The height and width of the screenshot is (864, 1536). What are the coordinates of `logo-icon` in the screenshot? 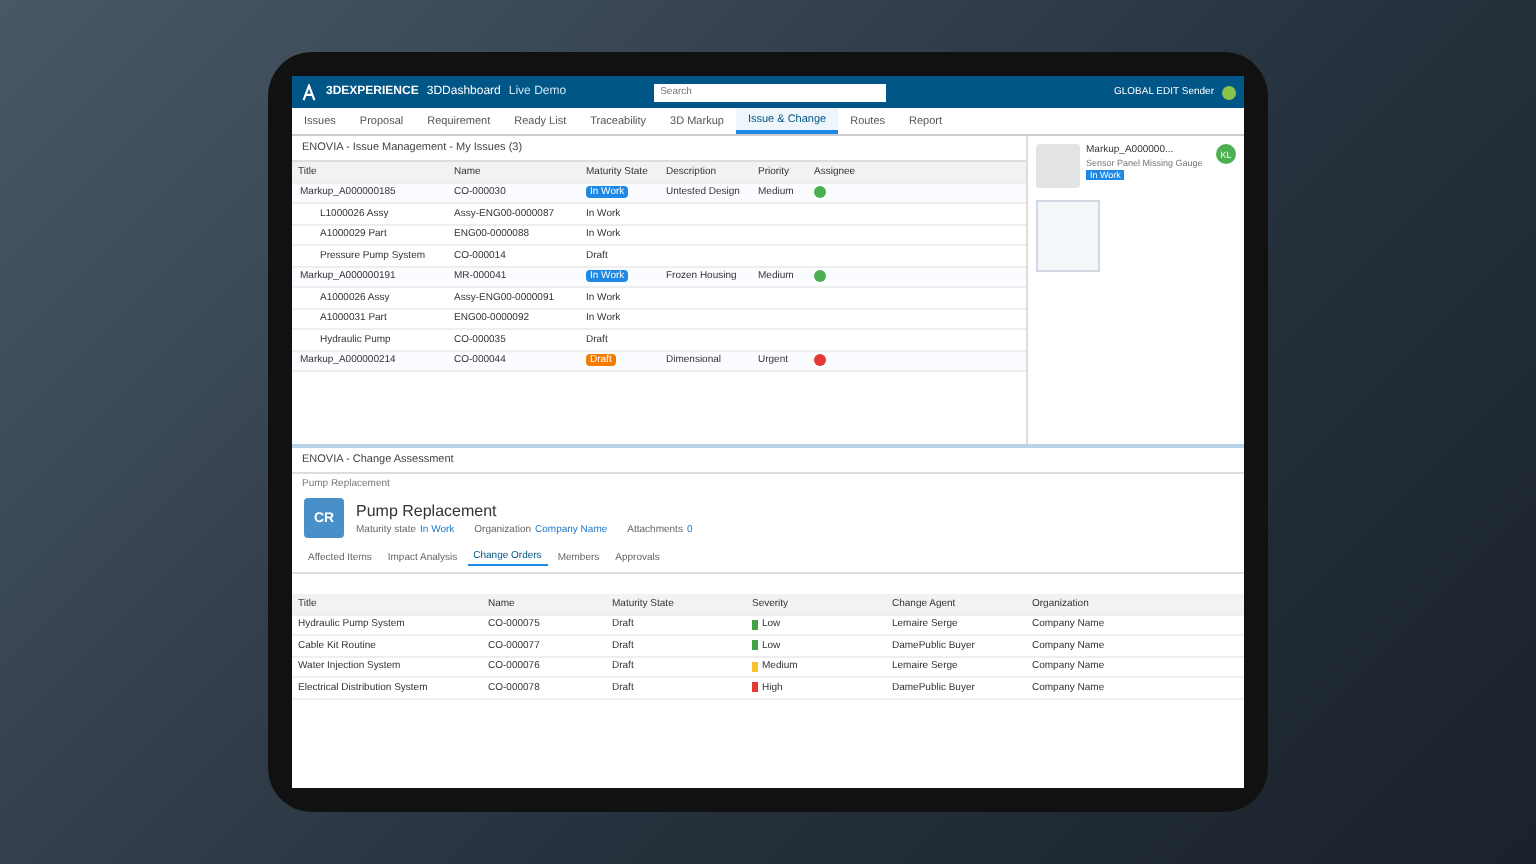 It's located at (309, 92).